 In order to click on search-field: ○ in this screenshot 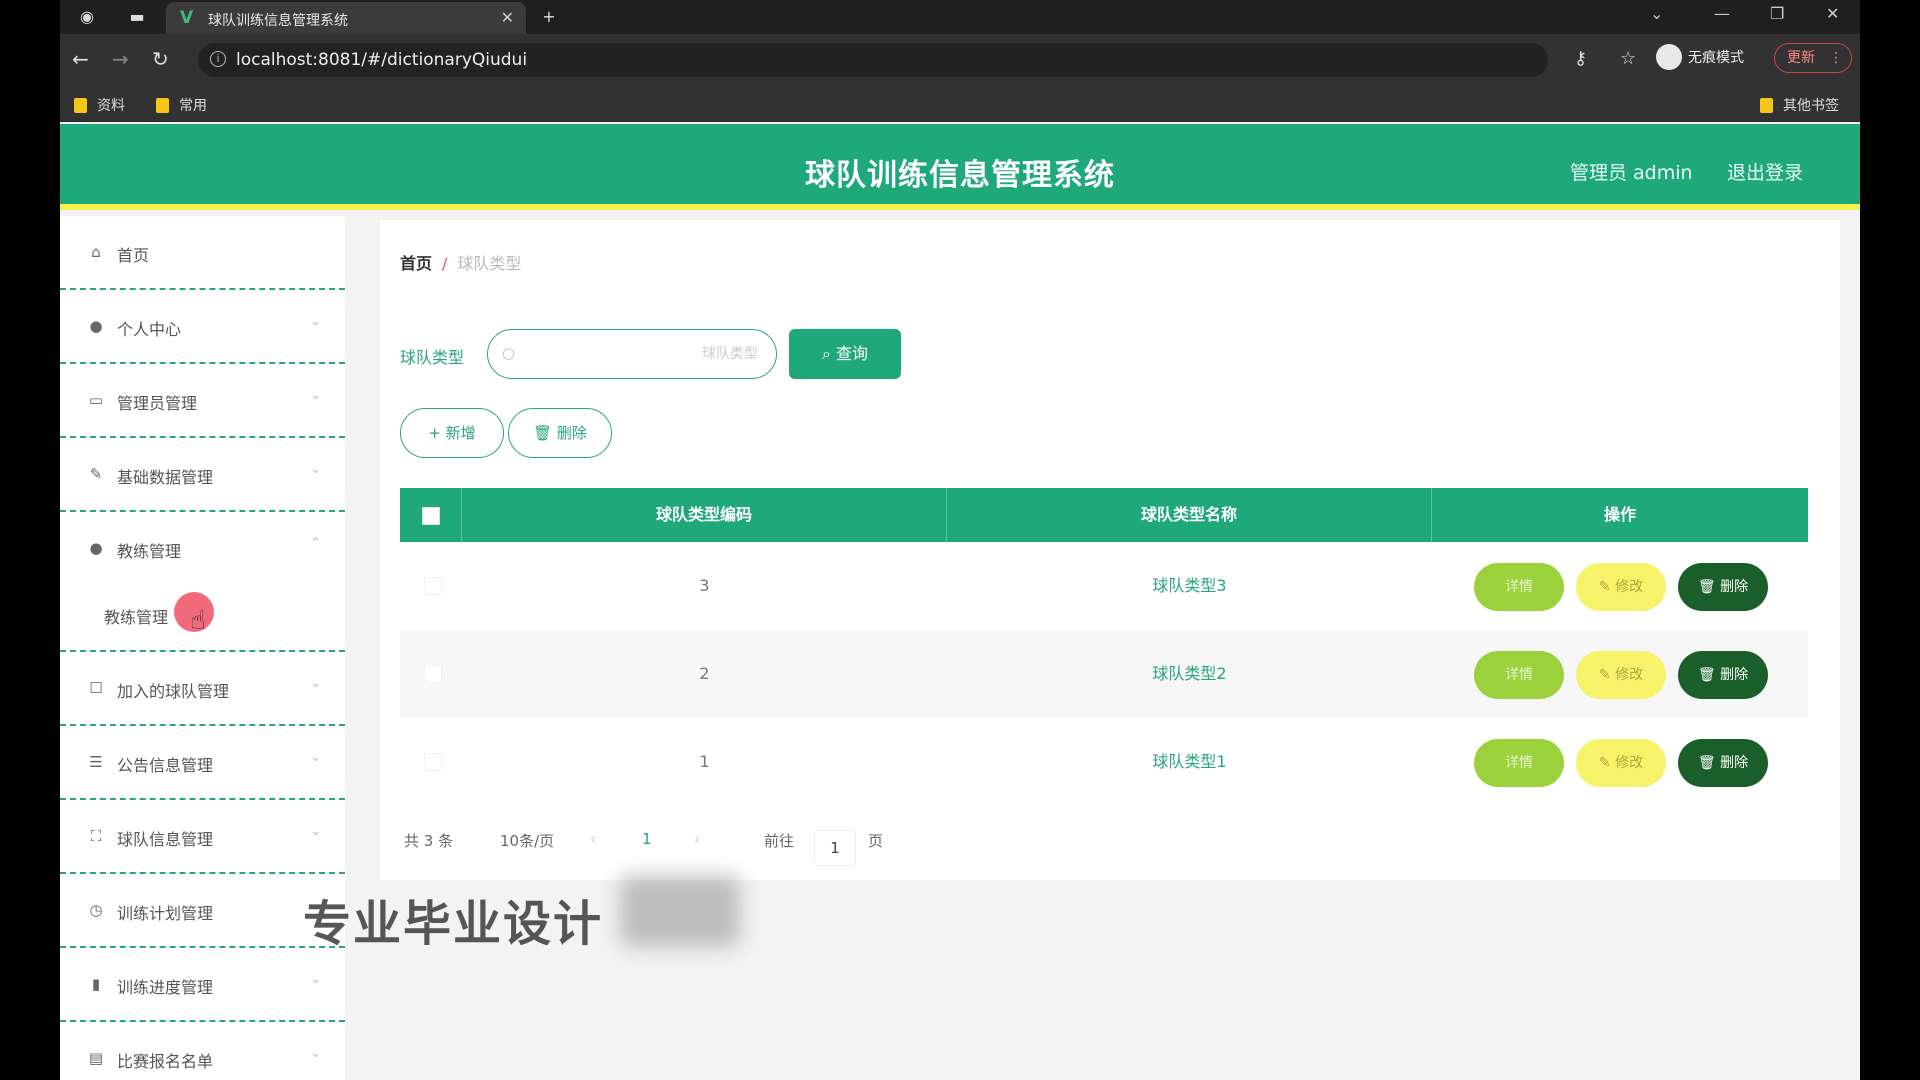, I will do `click(632, 354)`.